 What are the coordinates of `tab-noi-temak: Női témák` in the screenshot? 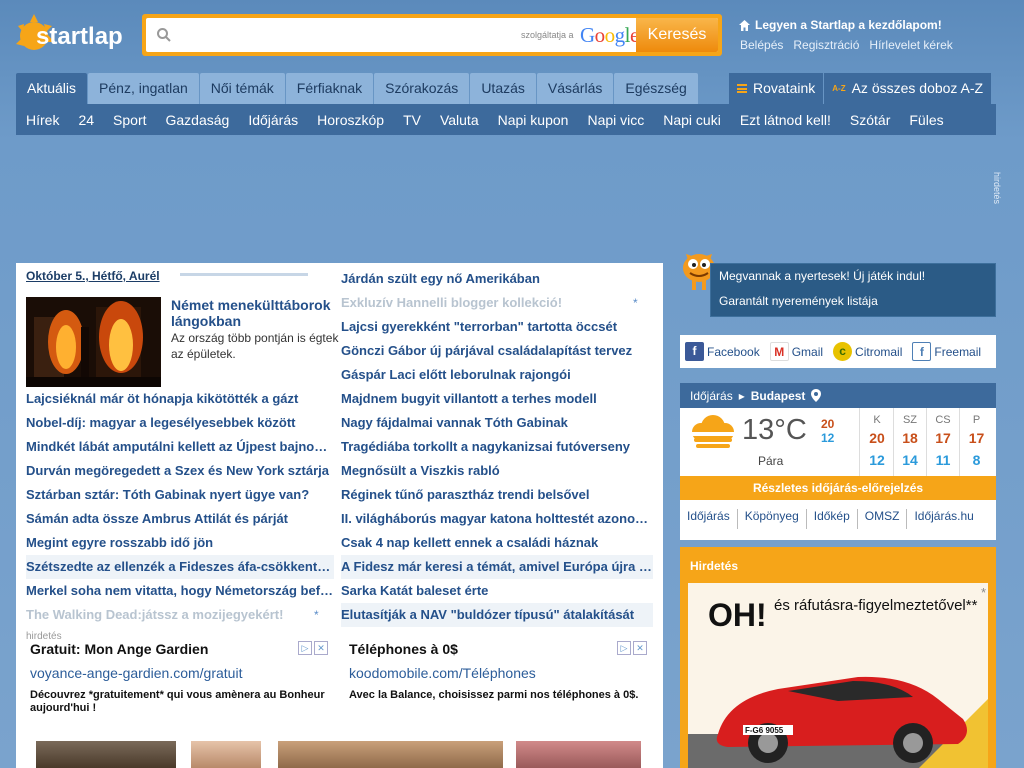 It's located at (242, 88).